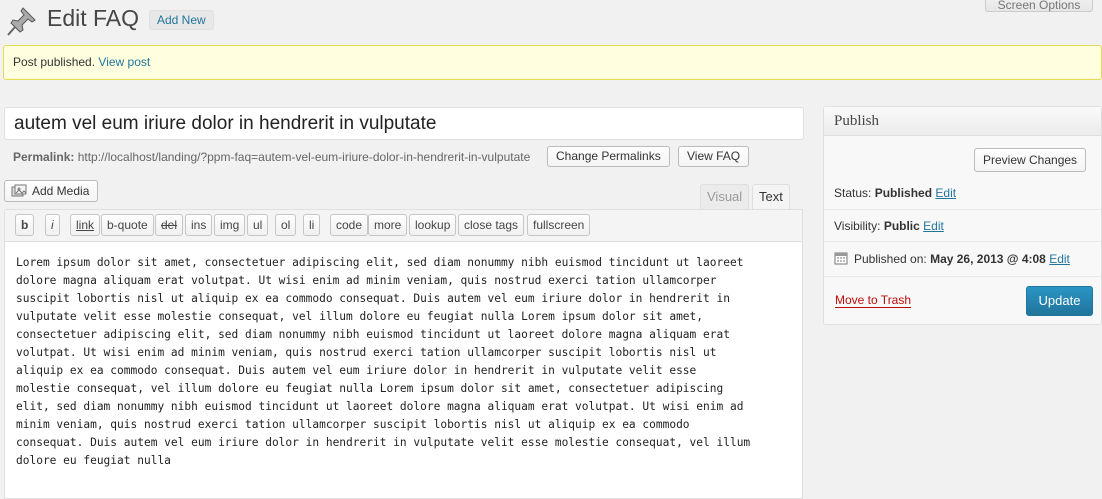  Describe the element at coordinates (312, 225) in the screenshot. I see `qt-li-button: li` at that location.